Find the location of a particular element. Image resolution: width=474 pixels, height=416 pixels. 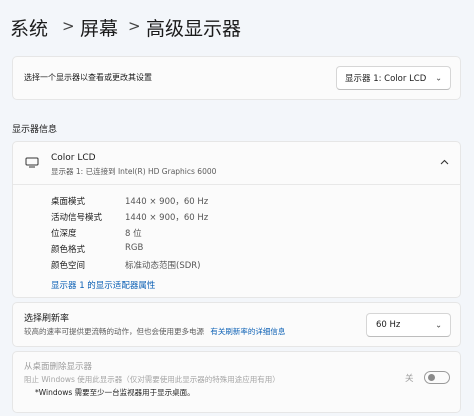

refresh-rate-description-line: 较高的速率可提供更流畅的动作，但也会使用更多电源 有关刷新率的详细信息 is located at coordinates (154, 331).